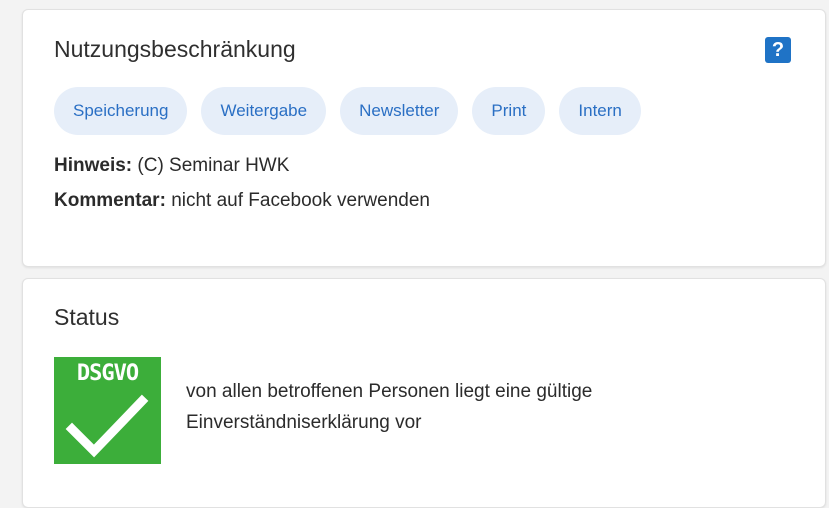  I want to click on kommentar-line: Kommentar: nicht auf Facebook verwenden, so click(242, 200).